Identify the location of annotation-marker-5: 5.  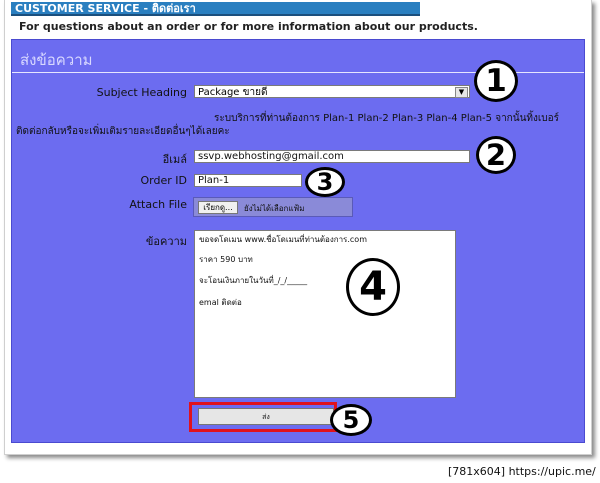
(351, 420).